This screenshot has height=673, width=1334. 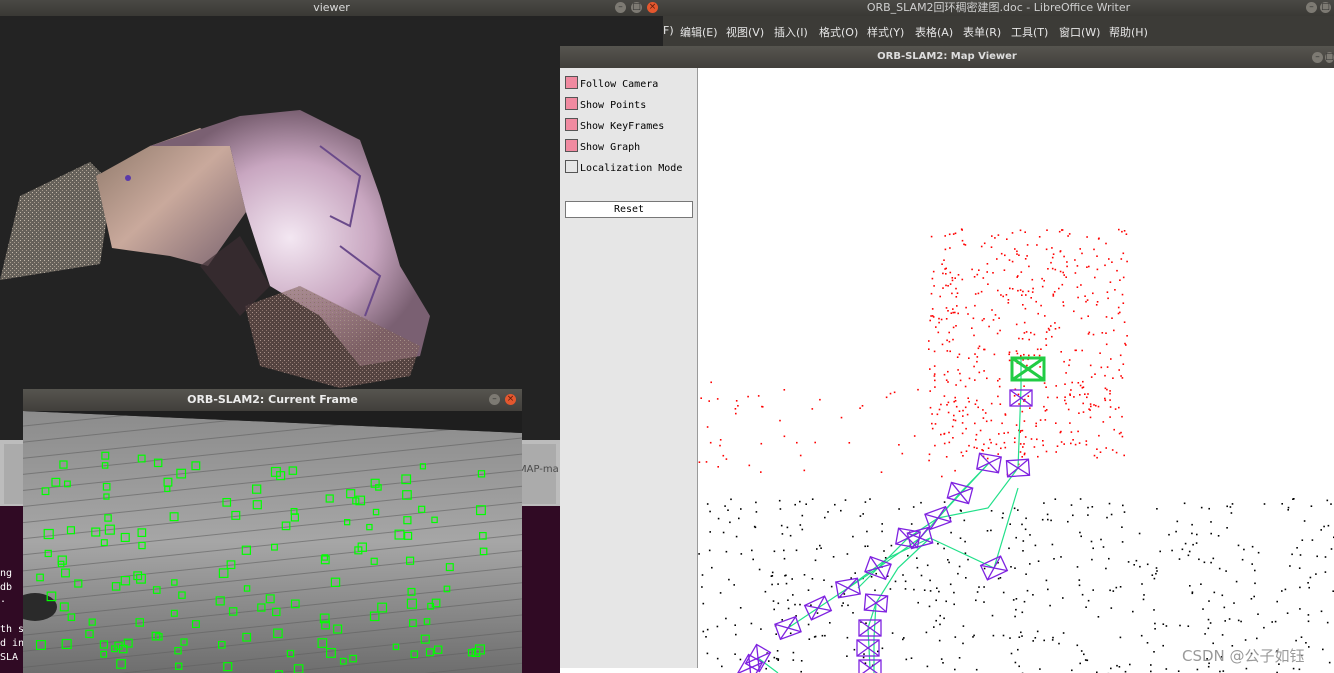 I want to click on writer-minimize-icon: –, so click(x=1311, y=7).